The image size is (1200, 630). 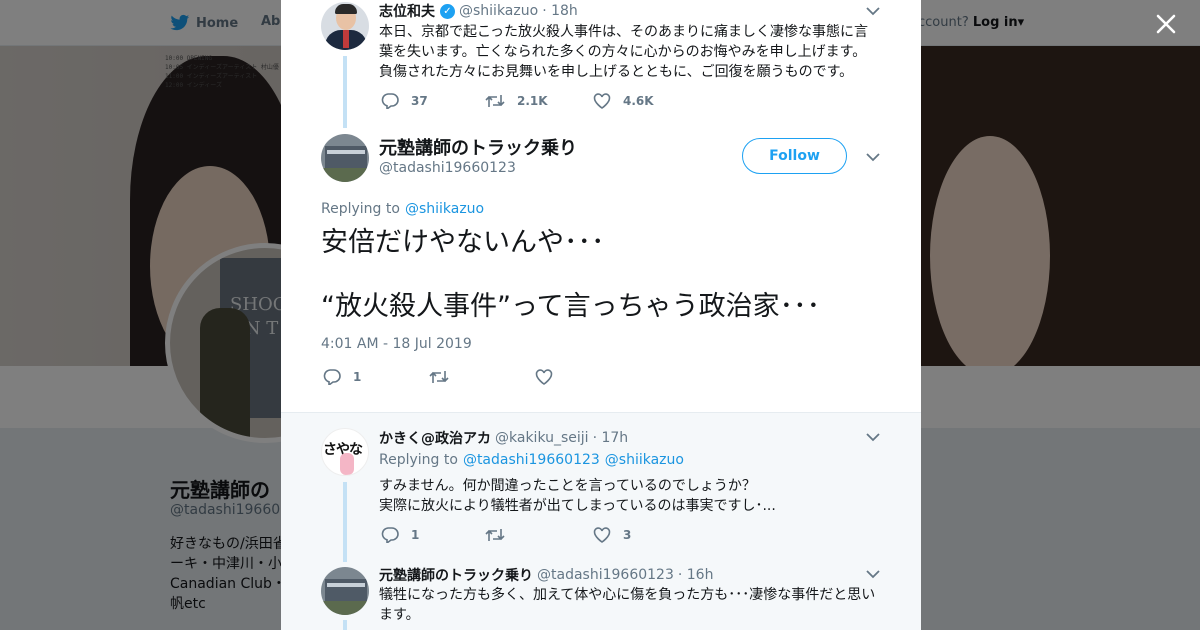 I want to click on retweet-button: 2.1K, so click(x=526, y=101).